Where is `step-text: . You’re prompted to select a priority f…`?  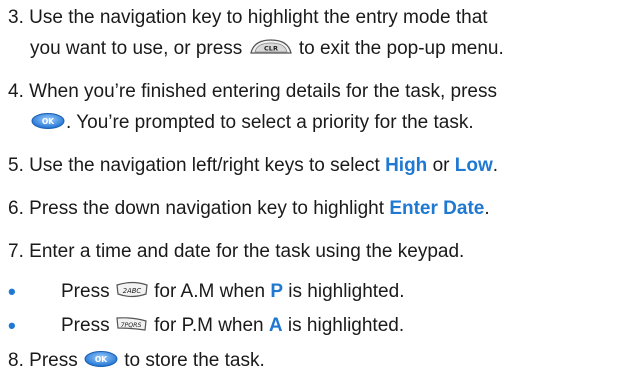 step-text: . You’re prompted to select a priority f… is located at coordinates (270, 122).